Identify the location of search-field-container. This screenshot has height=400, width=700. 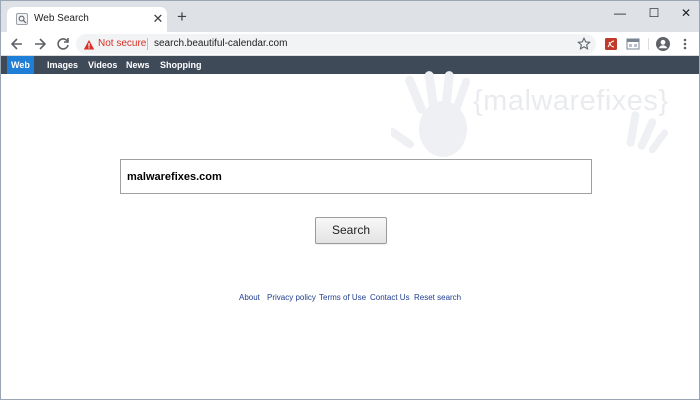
(356, 176).